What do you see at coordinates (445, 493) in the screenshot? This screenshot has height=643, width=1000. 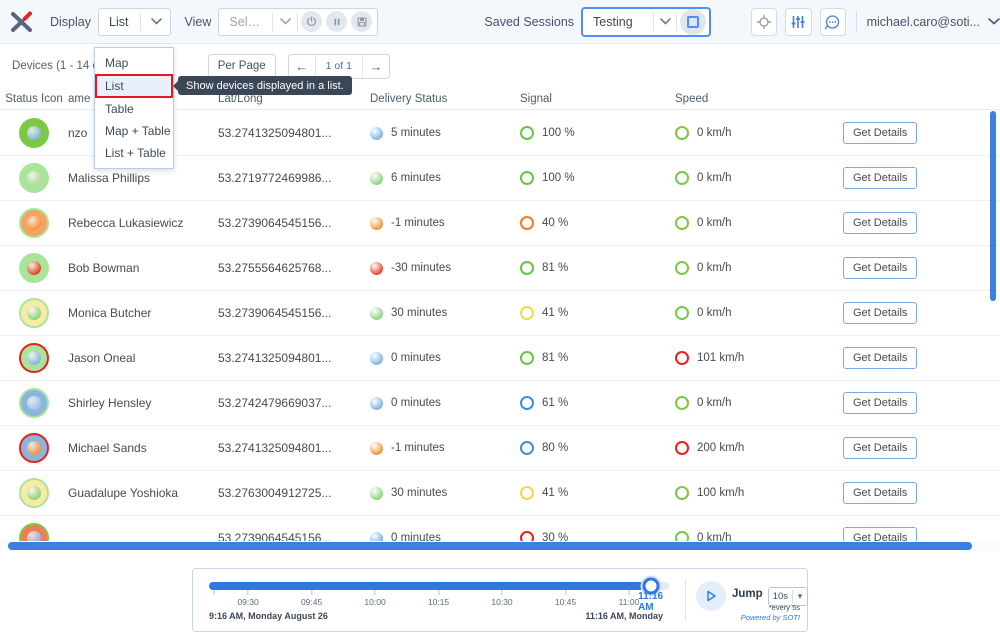 I see `device-delivery-status: 30 minutes` at bounding box center [445, 493].